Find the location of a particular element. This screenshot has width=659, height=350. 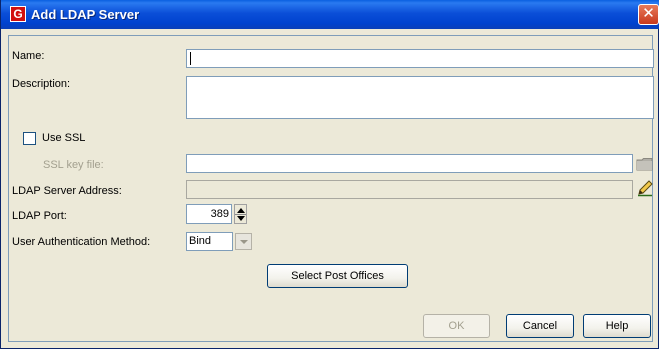

ok-button: OK is located at coordinates (456, 326).